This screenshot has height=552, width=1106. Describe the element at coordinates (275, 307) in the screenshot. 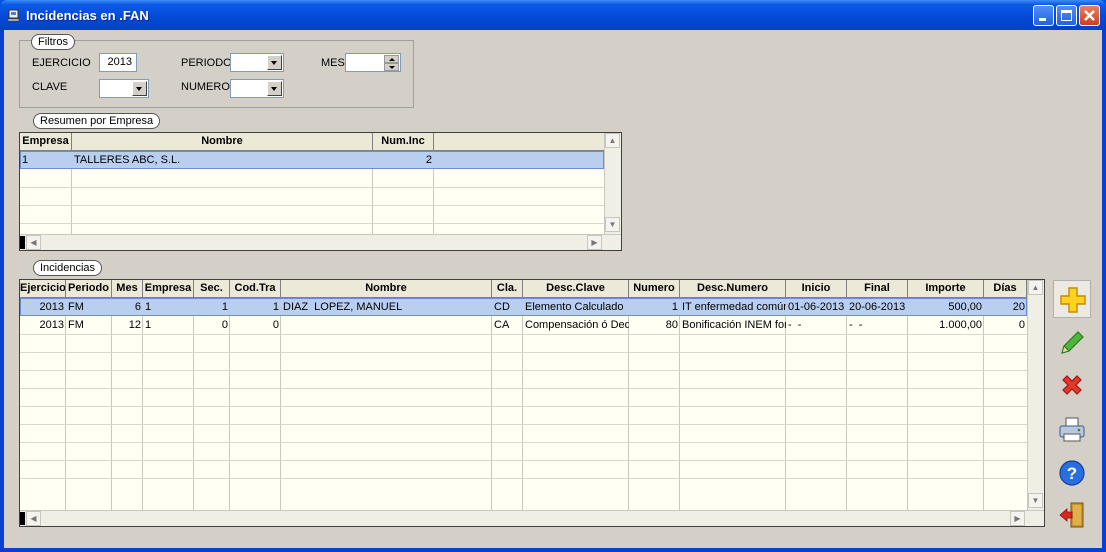

I see `cell-cod-tra: 1` at that location.